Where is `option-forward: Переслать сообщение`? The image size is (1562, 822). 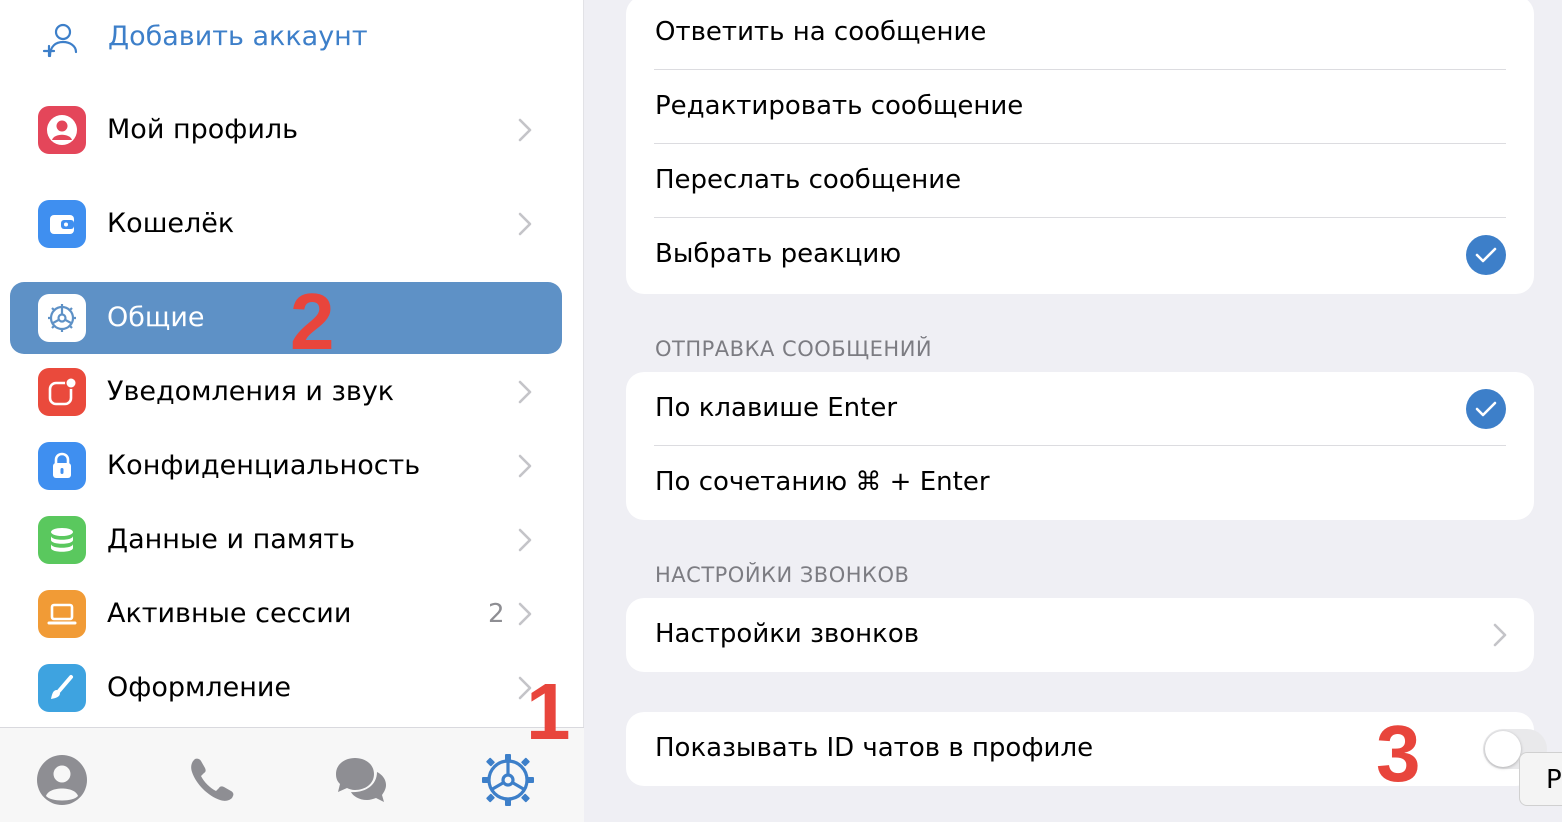 option-forward: Переслать сообщение is located at coordinates (1080, 181).